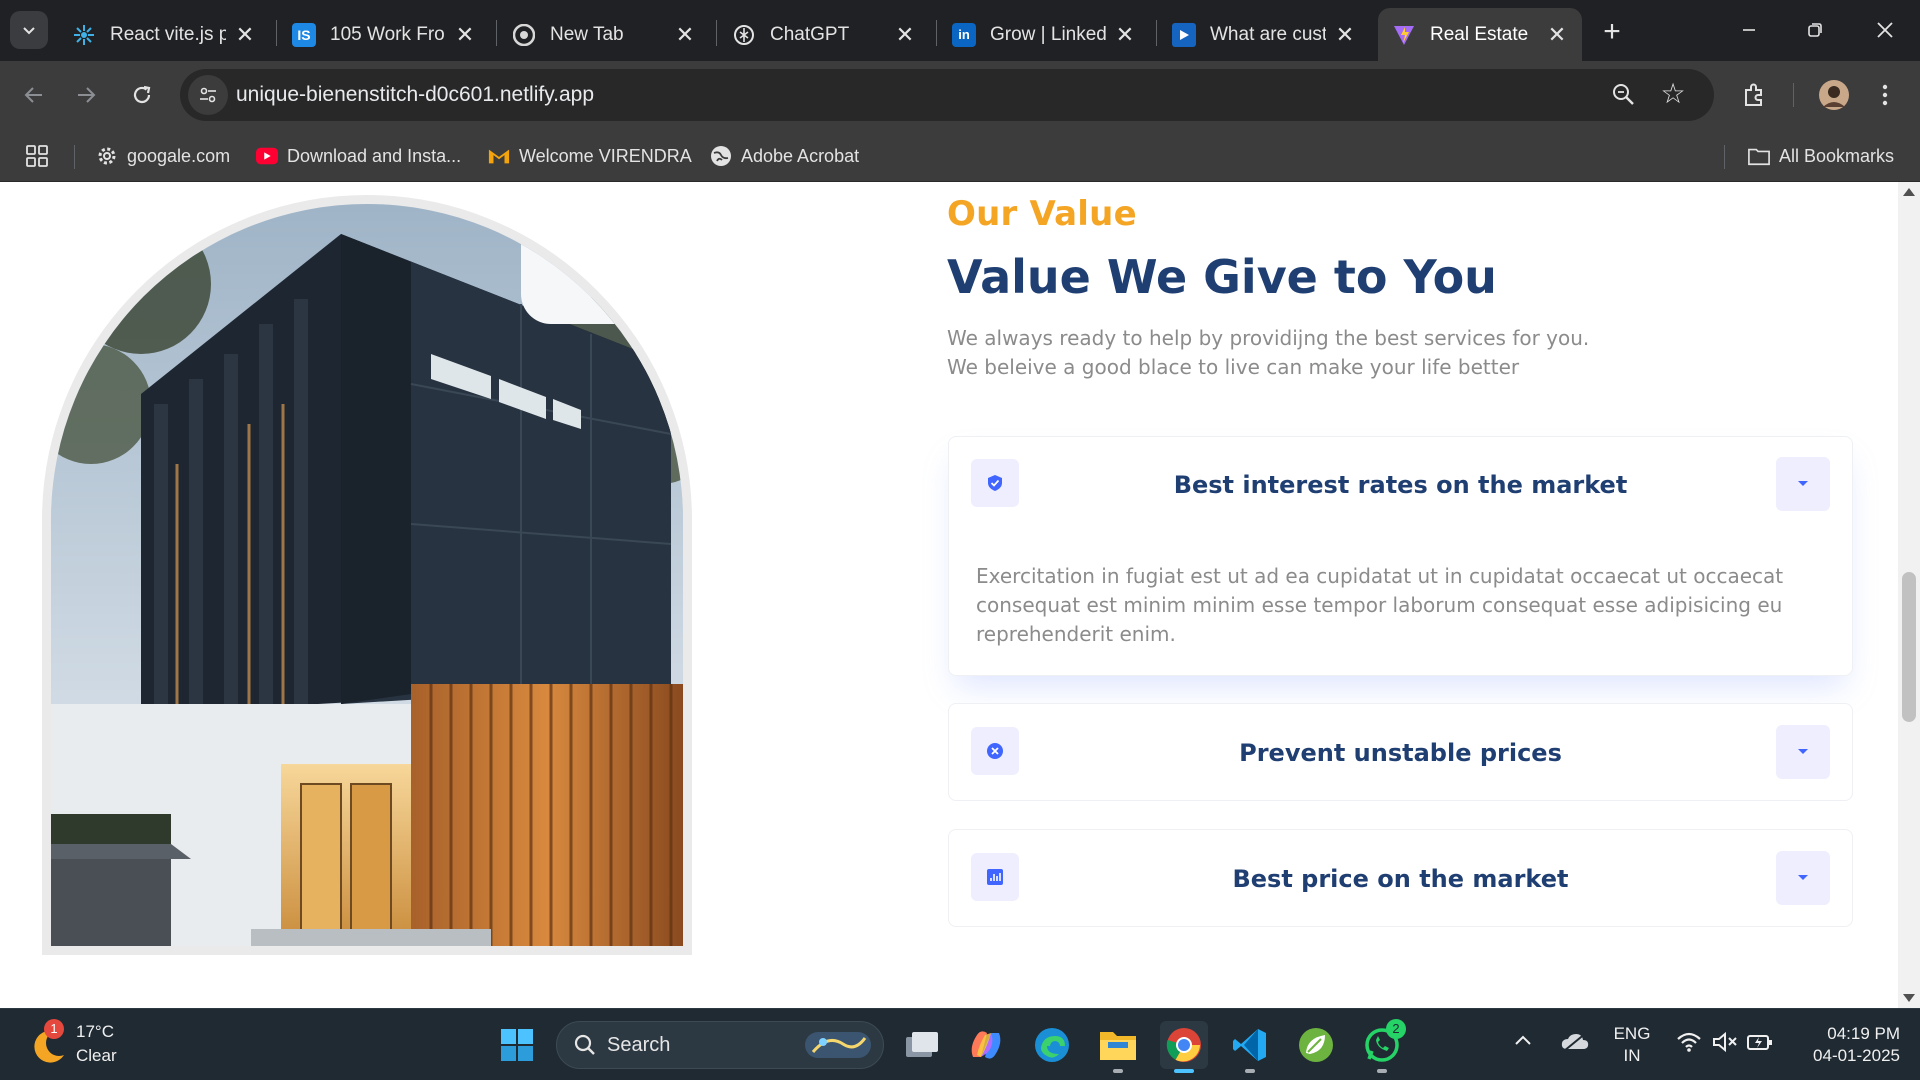  Describe the element at coordinates (208, 95) in the screenshot. I see `site-info-button` at that location.